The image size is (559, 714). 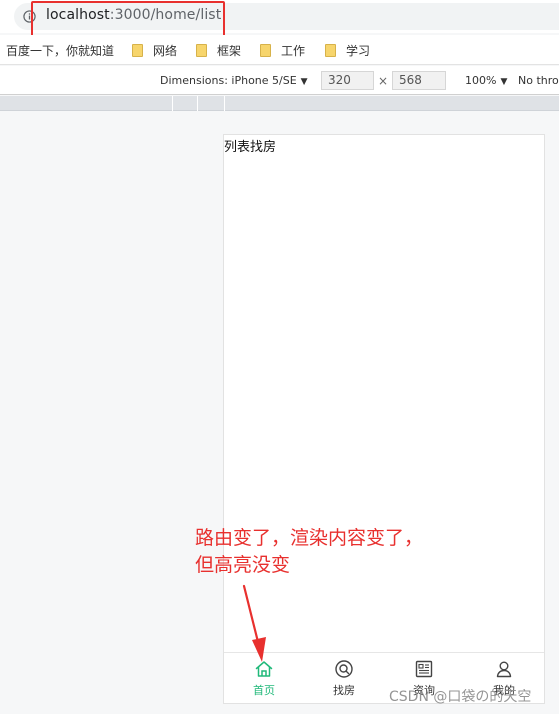 I want to click on media-query-ruler, so click(x=279, y=103).